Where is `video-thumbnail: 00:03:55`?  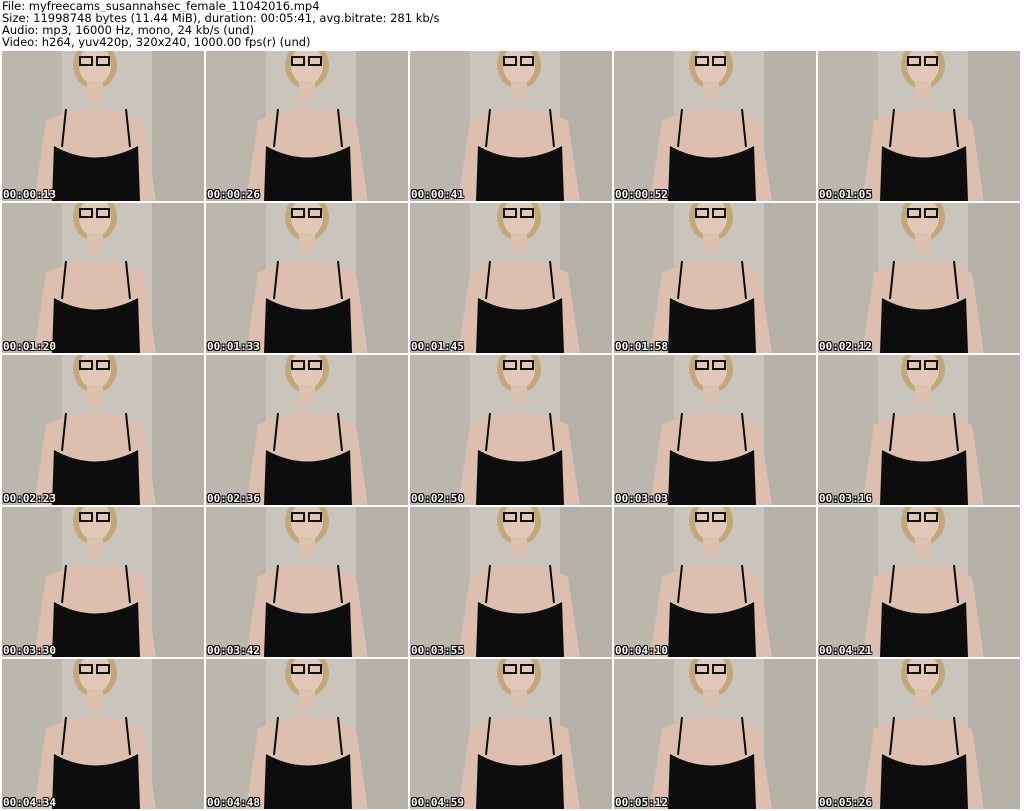
video-thumbnail: 00:03:55 is located at coordinates (511, 582).